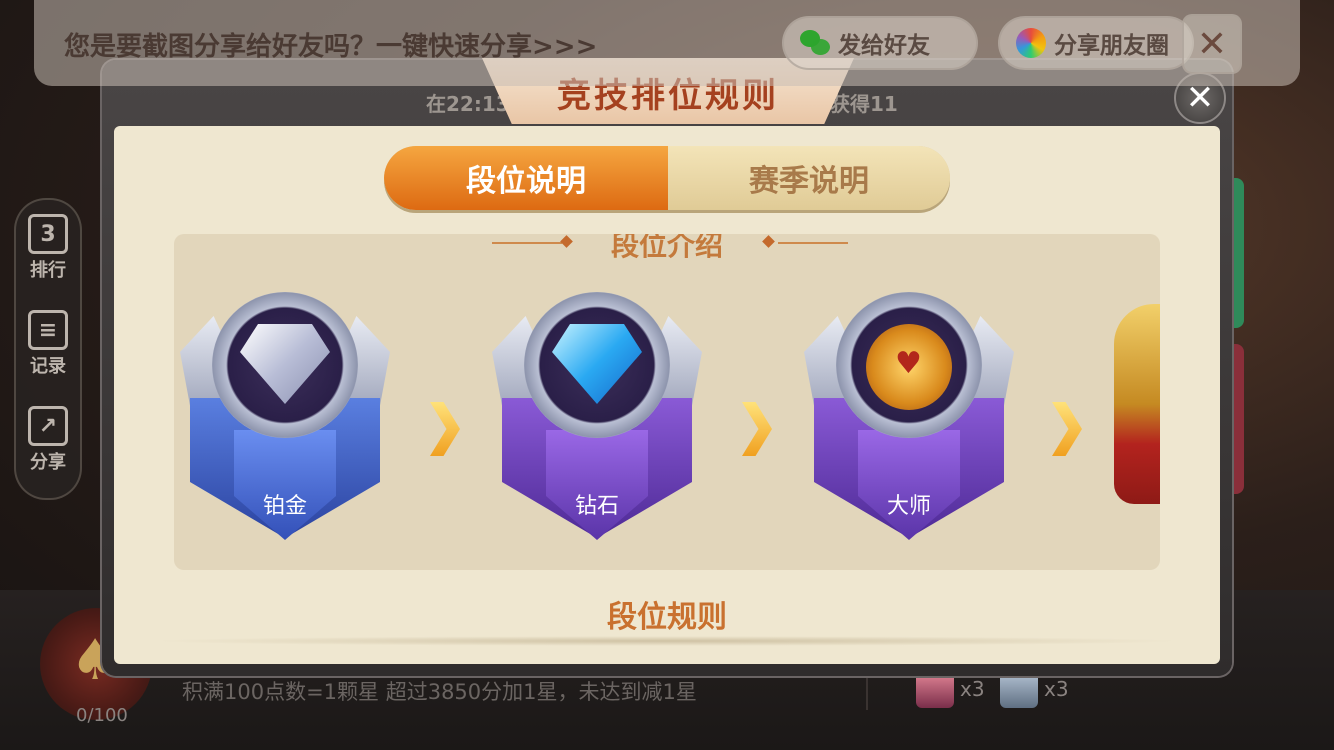 The image size is (1334, 750). Describe the element at coordinates (909, 367) in the screenshot. I see `master-medal-icon: ♥` at that location.